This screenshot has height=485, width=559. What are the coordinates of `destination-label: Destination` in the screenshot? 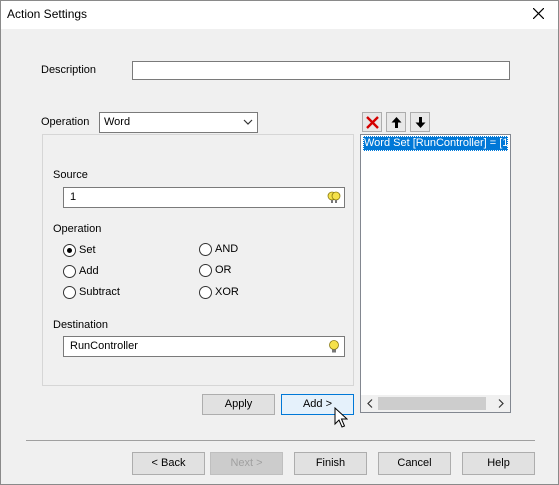 It's located at (81, 325).